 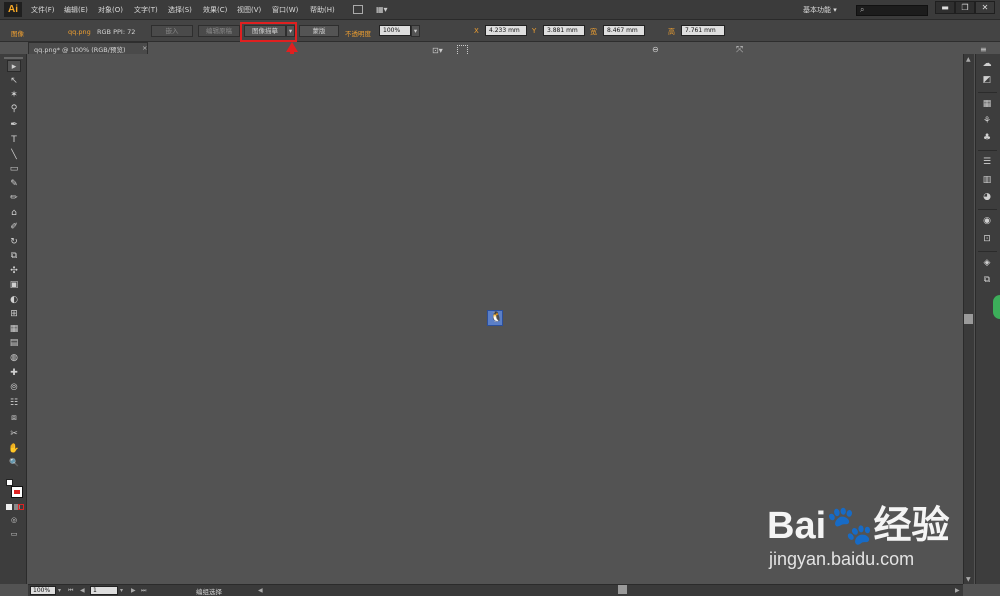 What do you see at coordinates (14, 242) in the screenshot?
I see `rotate-tool-icon: ↻` at bounding box center [14, 242].